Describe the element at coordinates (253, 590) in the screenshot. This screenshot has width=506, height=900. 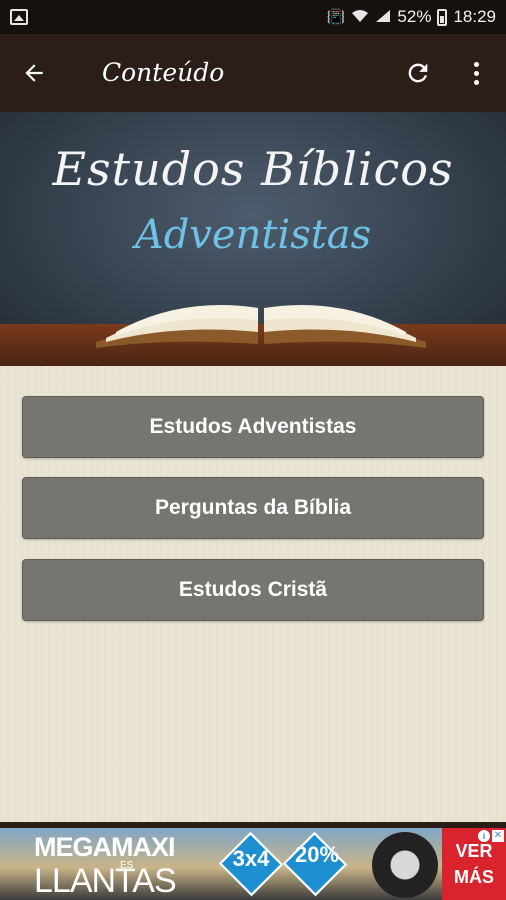
I see `estudos-crista-button: Estudos Cristã` at that location.